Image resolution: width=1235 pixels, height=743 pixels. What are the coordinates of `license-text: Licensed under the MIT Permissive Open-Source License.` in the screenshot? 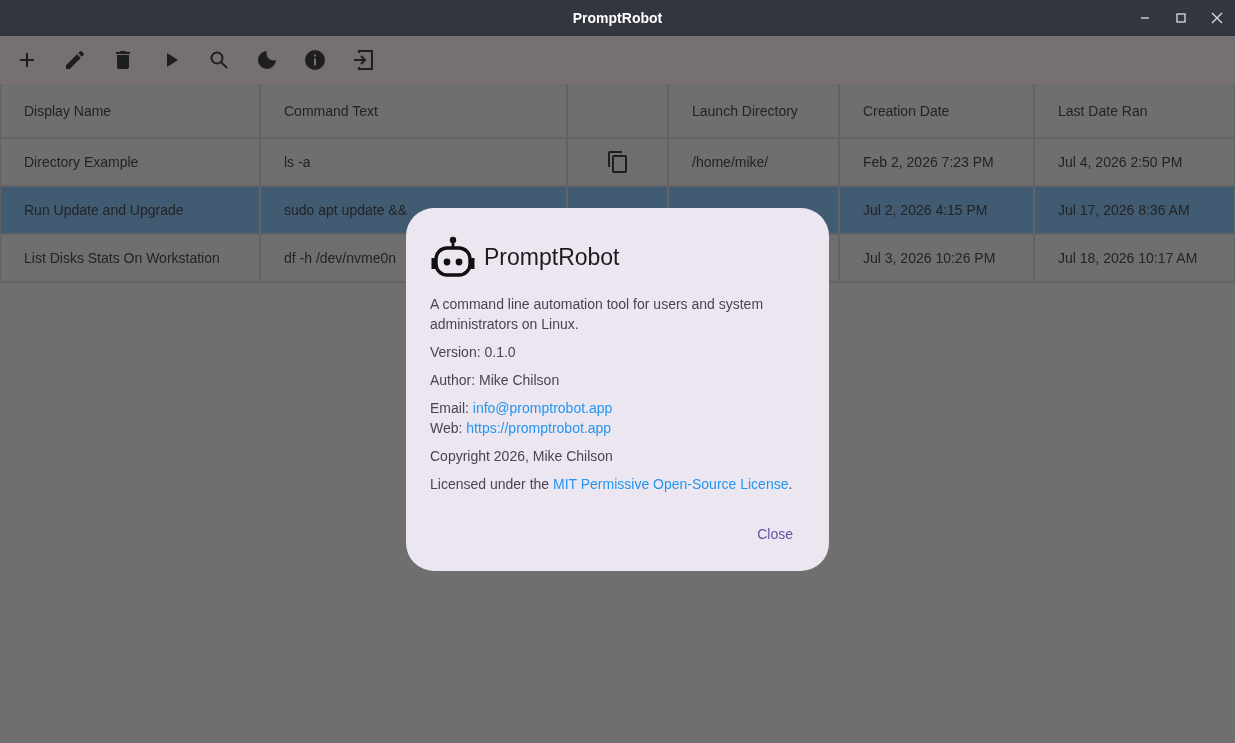 It's located at (612, 484).